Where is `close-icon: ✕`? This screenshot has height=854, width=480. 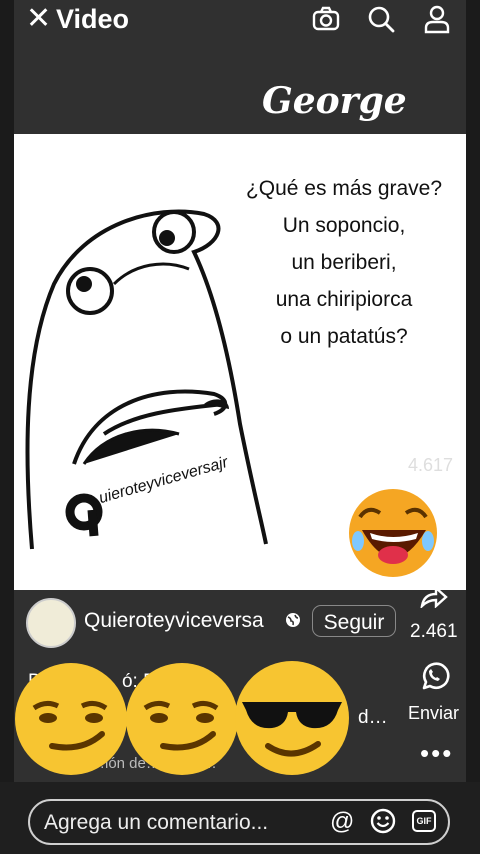
close-icon: ✕ is located at coordinates (38, 19).